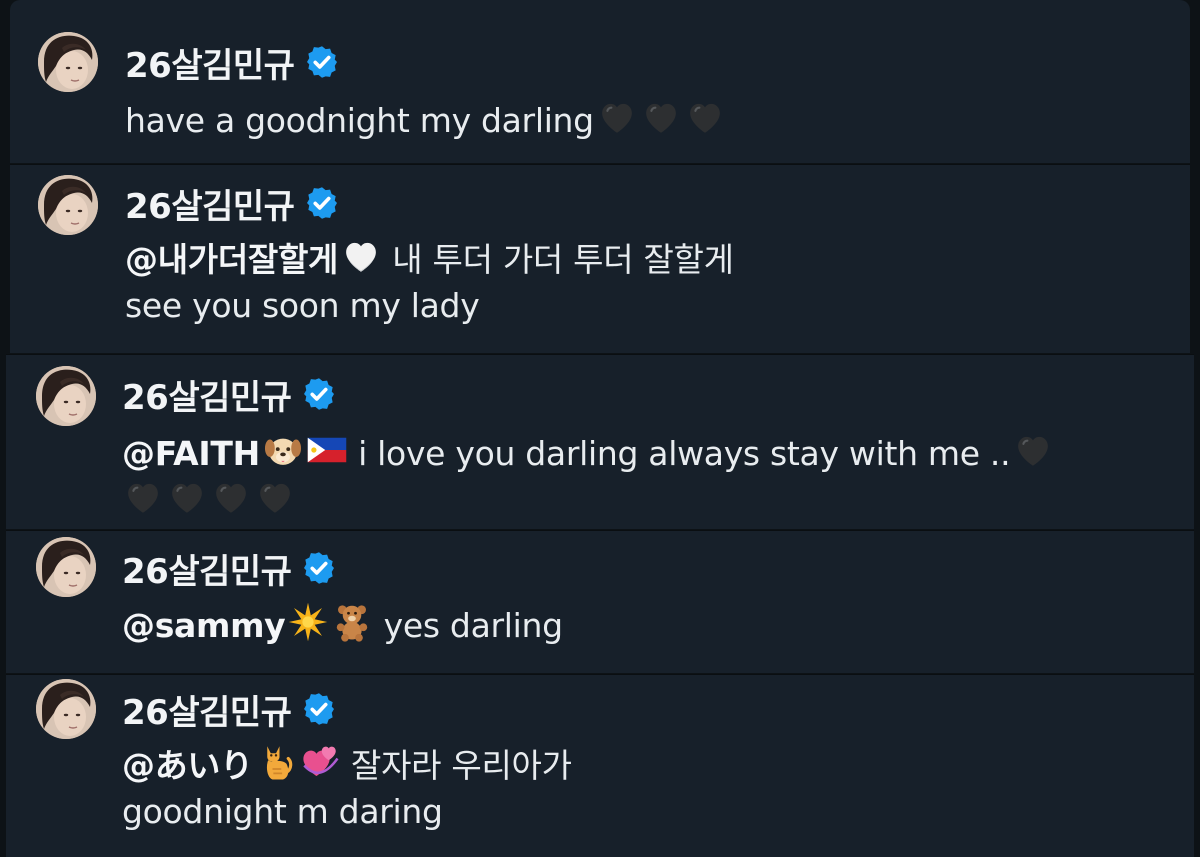  I want to click on comment-text-line2: see you soon my lady, so click(302, 305).